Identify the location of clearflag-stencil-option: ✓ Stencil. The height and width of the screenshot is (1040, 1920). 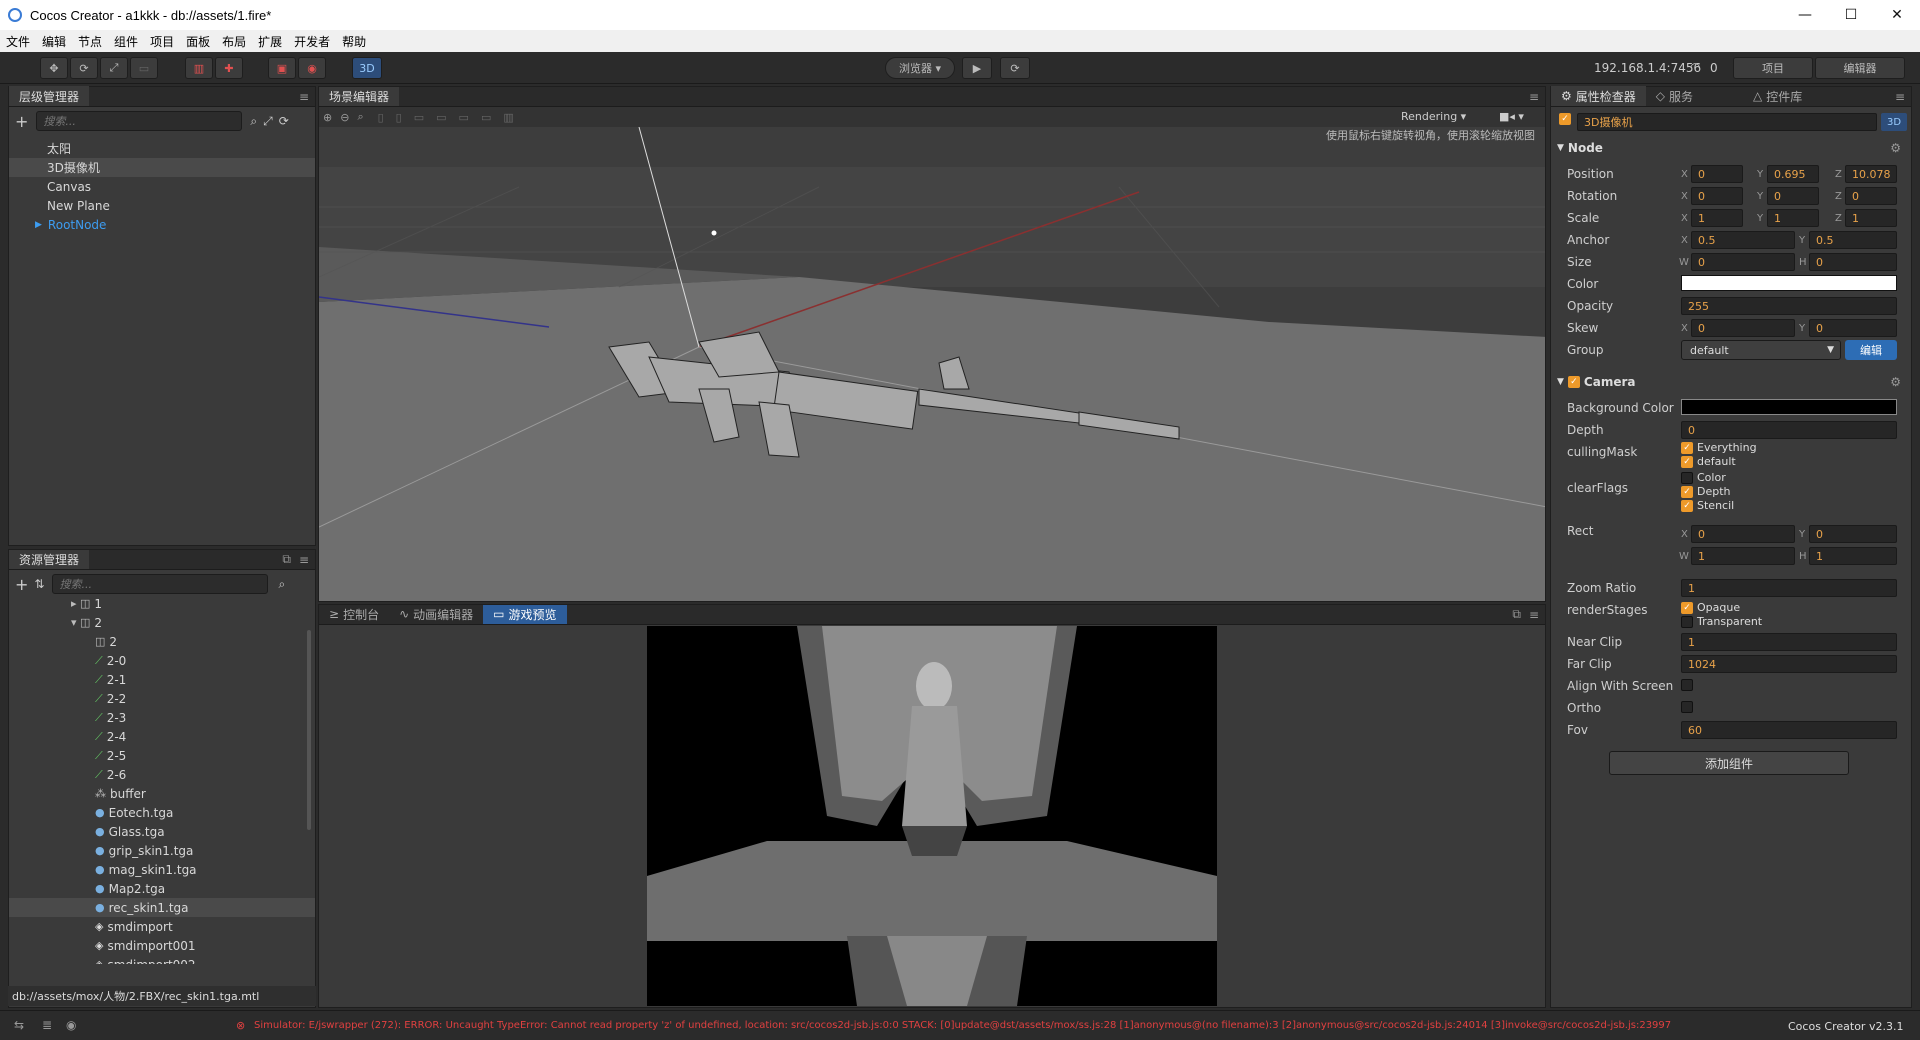
(1707, 505).